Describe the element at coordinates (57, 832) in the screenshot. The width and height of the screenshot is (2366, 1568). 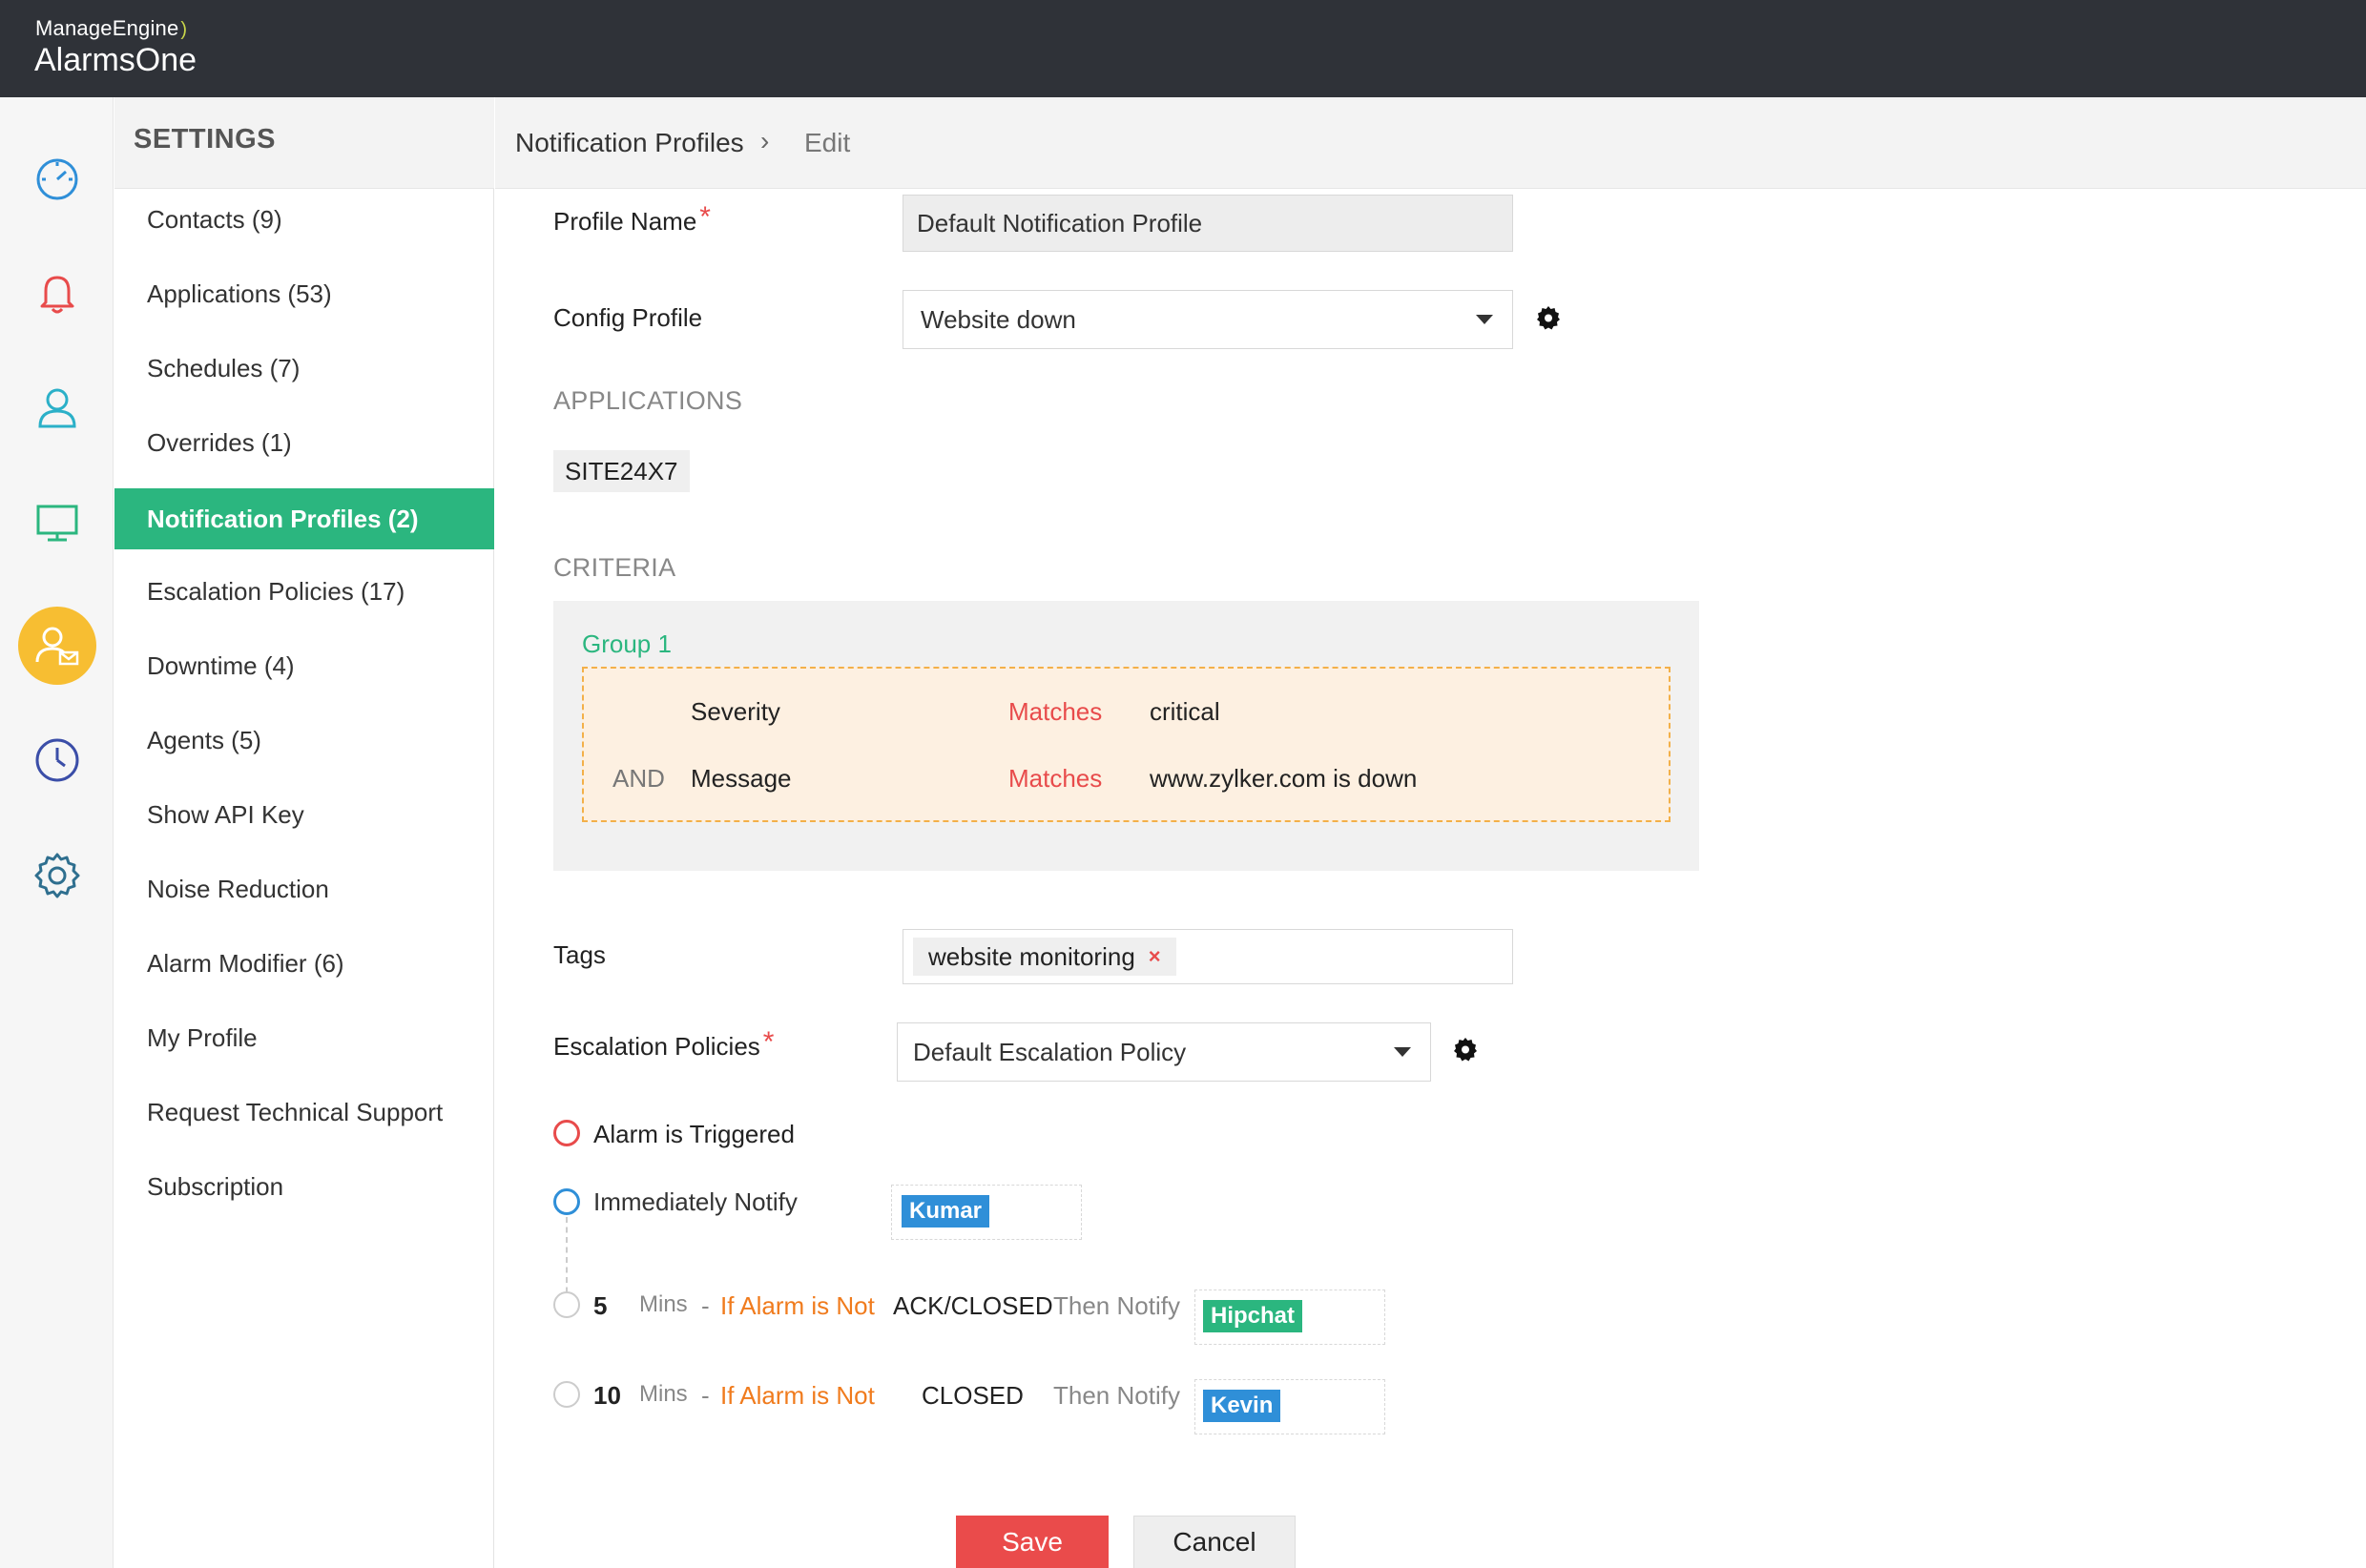
I see `icon-rail` at that location.